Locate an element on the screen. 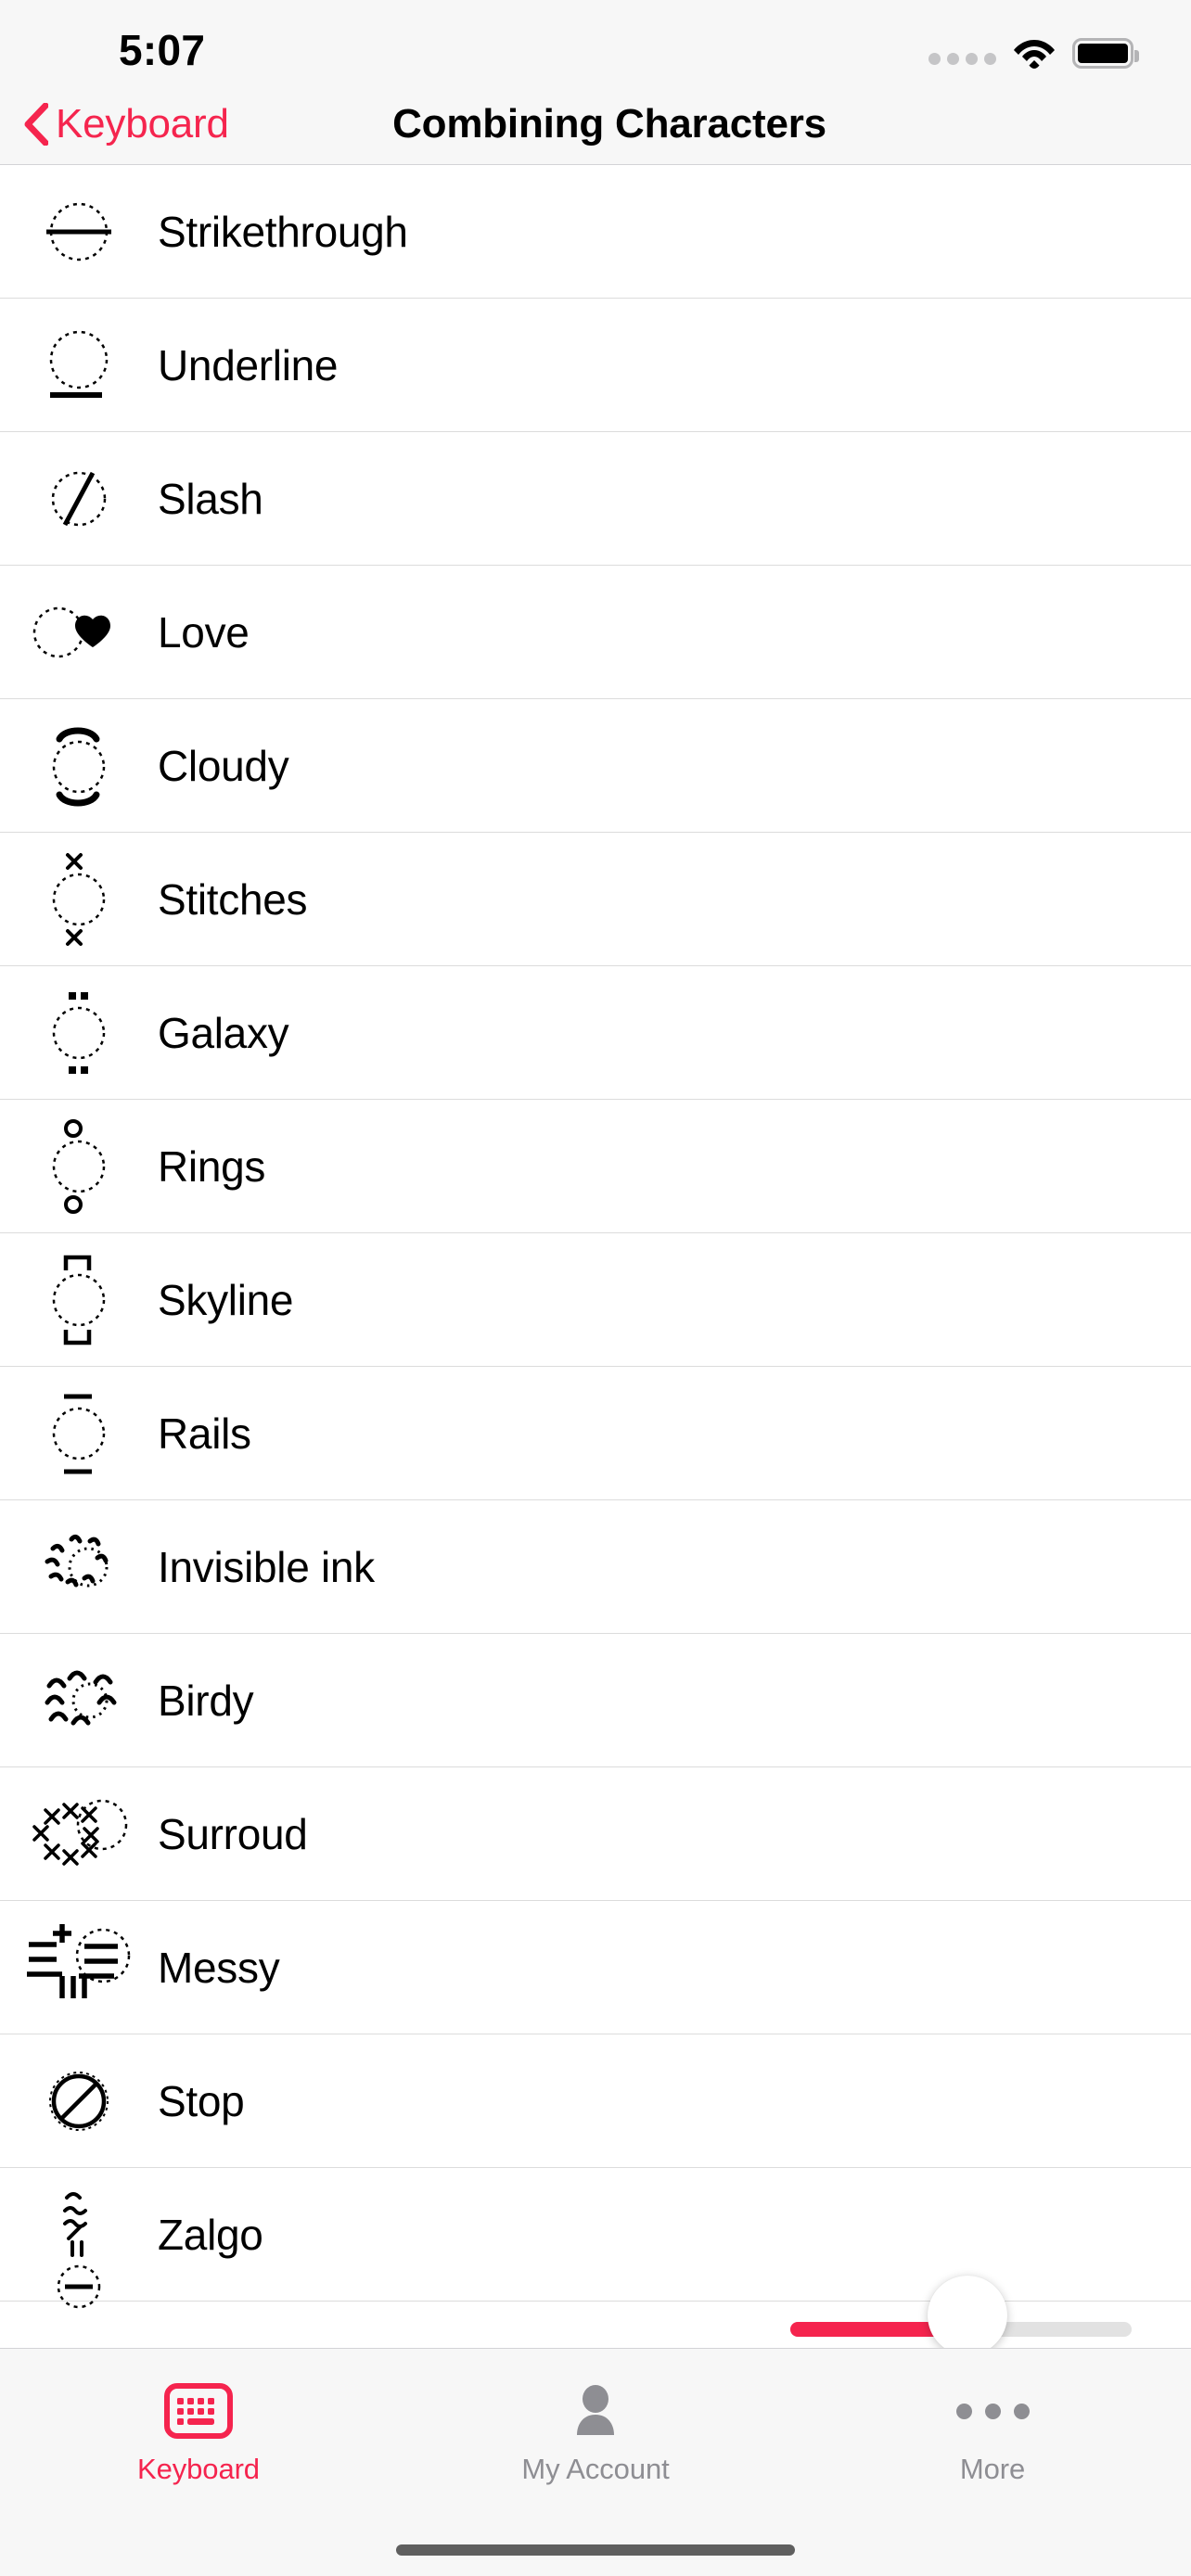  list-item-label: Love is located at coordinates (204, 632).